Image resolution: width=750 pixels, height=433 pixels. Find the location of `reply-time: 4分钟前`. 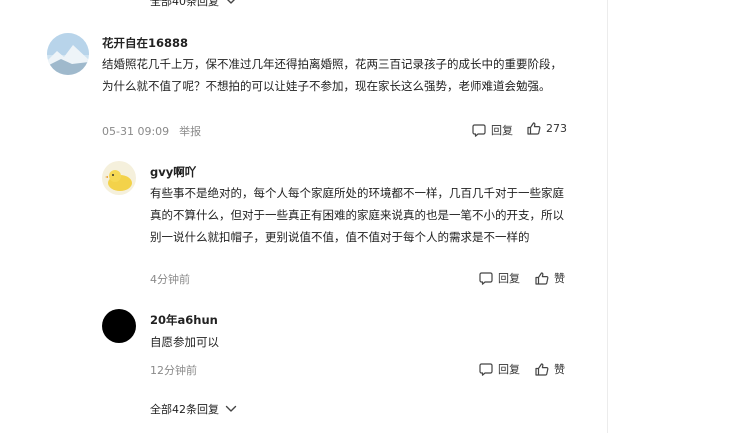

reply-time: 4分钟前 is located at coordinates (170, 279).